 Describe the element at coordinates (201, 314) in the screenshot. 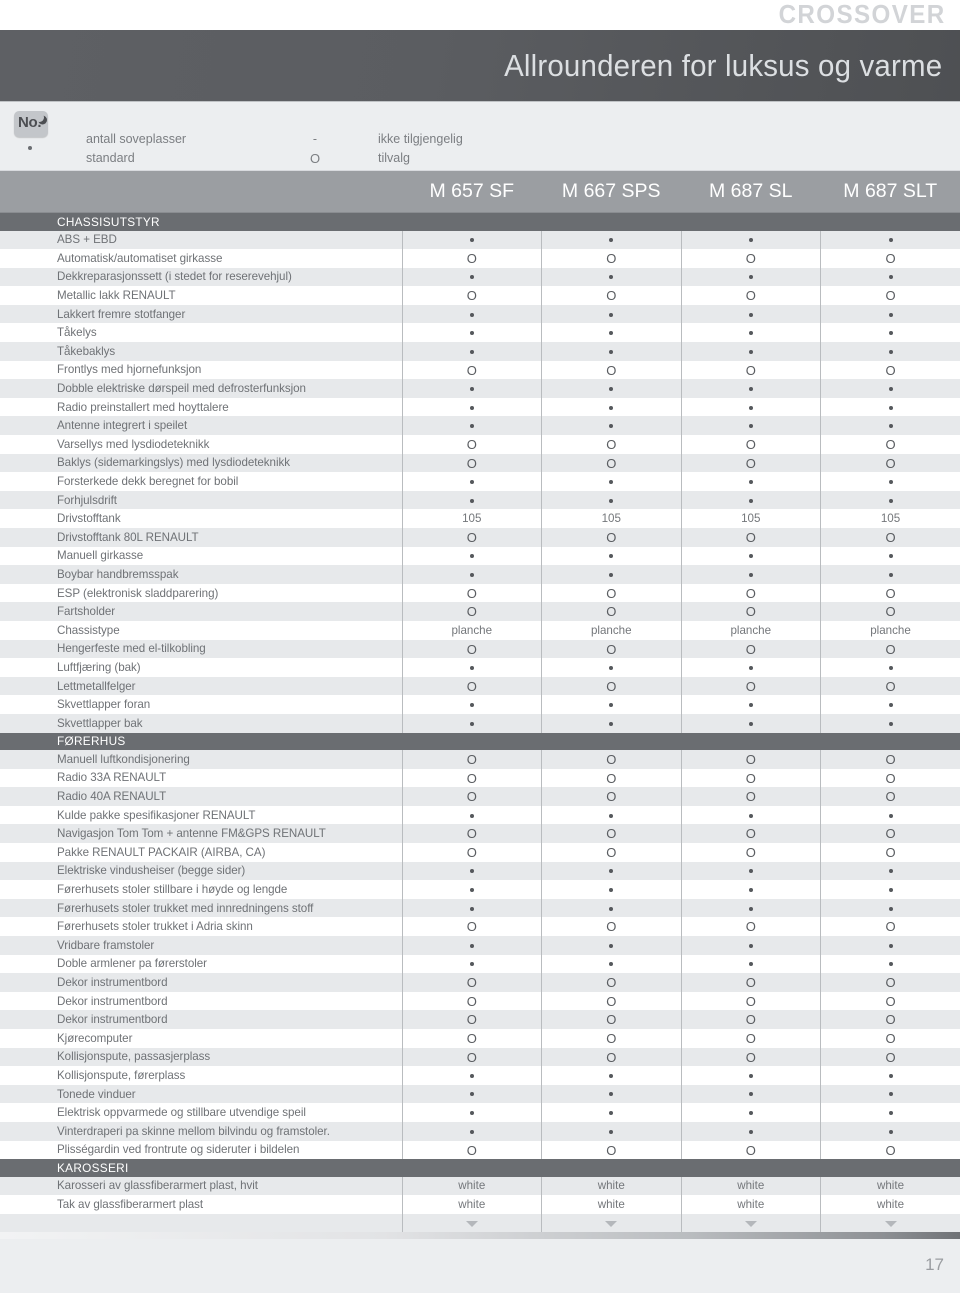

I see `feature-label: Lakkert fremre stotfanger` at that location.